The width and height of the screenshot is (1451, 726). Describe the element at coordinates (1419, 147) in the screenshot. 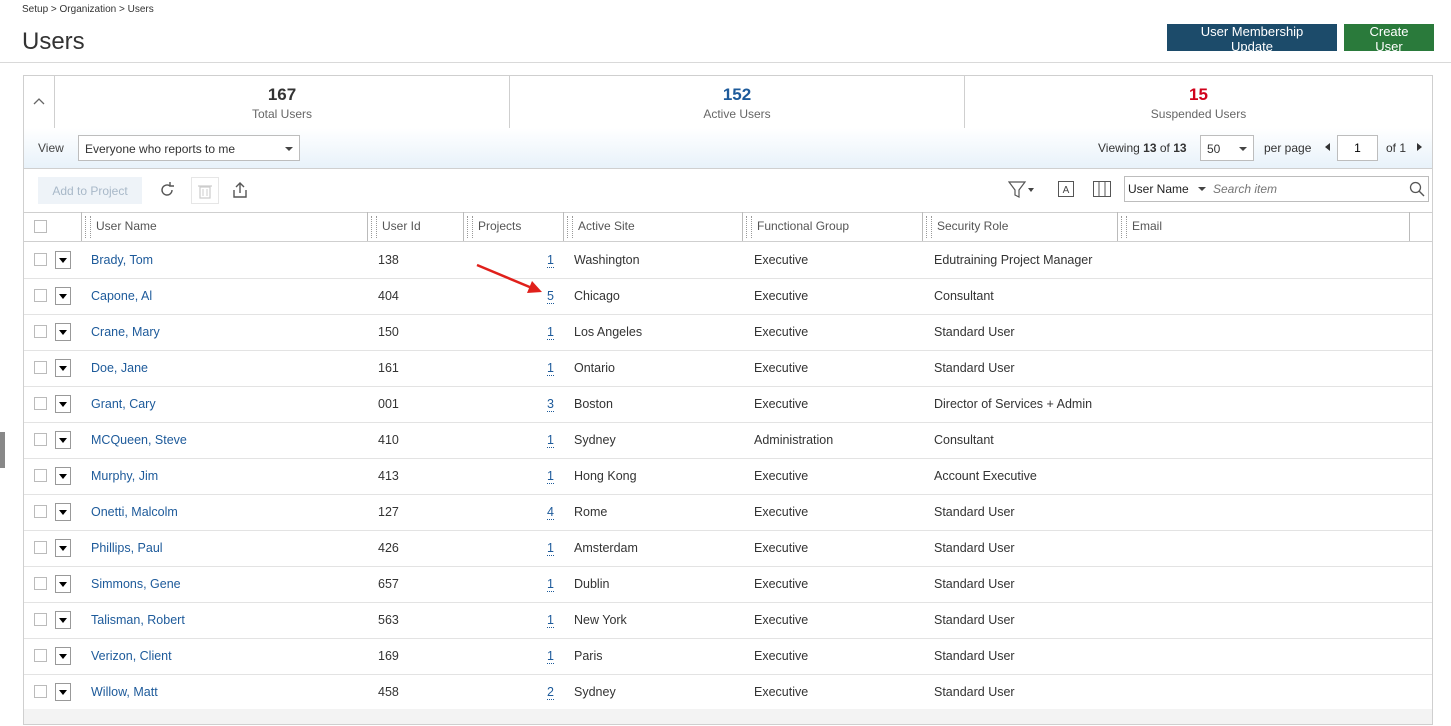

I see `next-page-icon` at that location.